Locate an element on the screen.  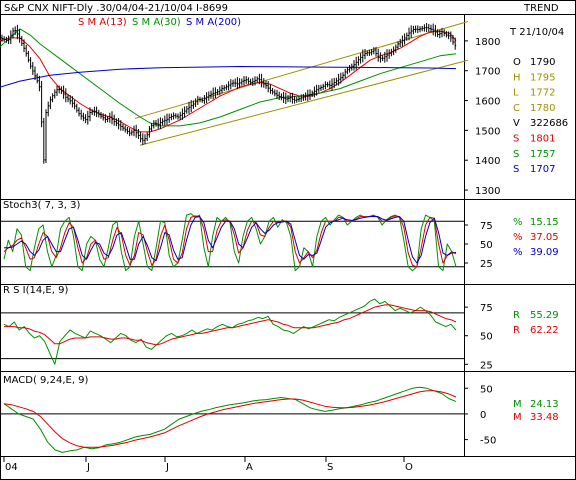
price-readout-value: 1707 is located at coordinates (542, 169).